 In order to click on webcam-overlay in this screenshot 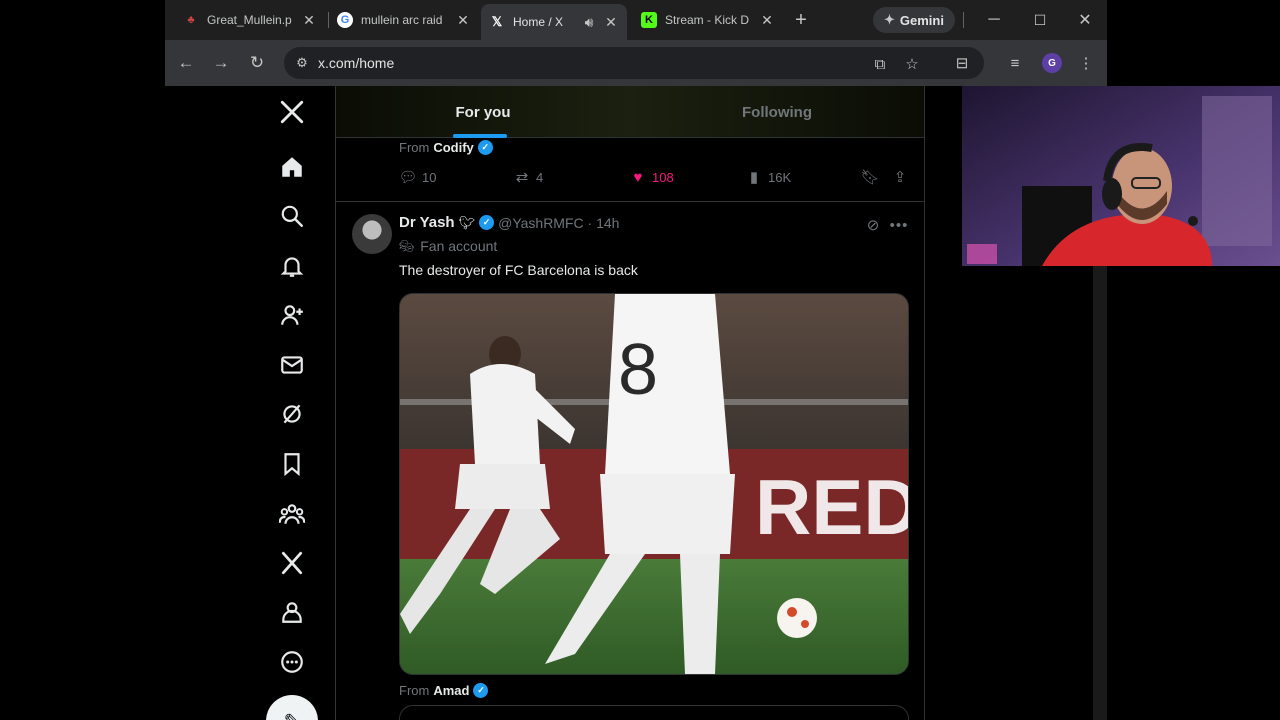, I will do `click(1121, 176)`.